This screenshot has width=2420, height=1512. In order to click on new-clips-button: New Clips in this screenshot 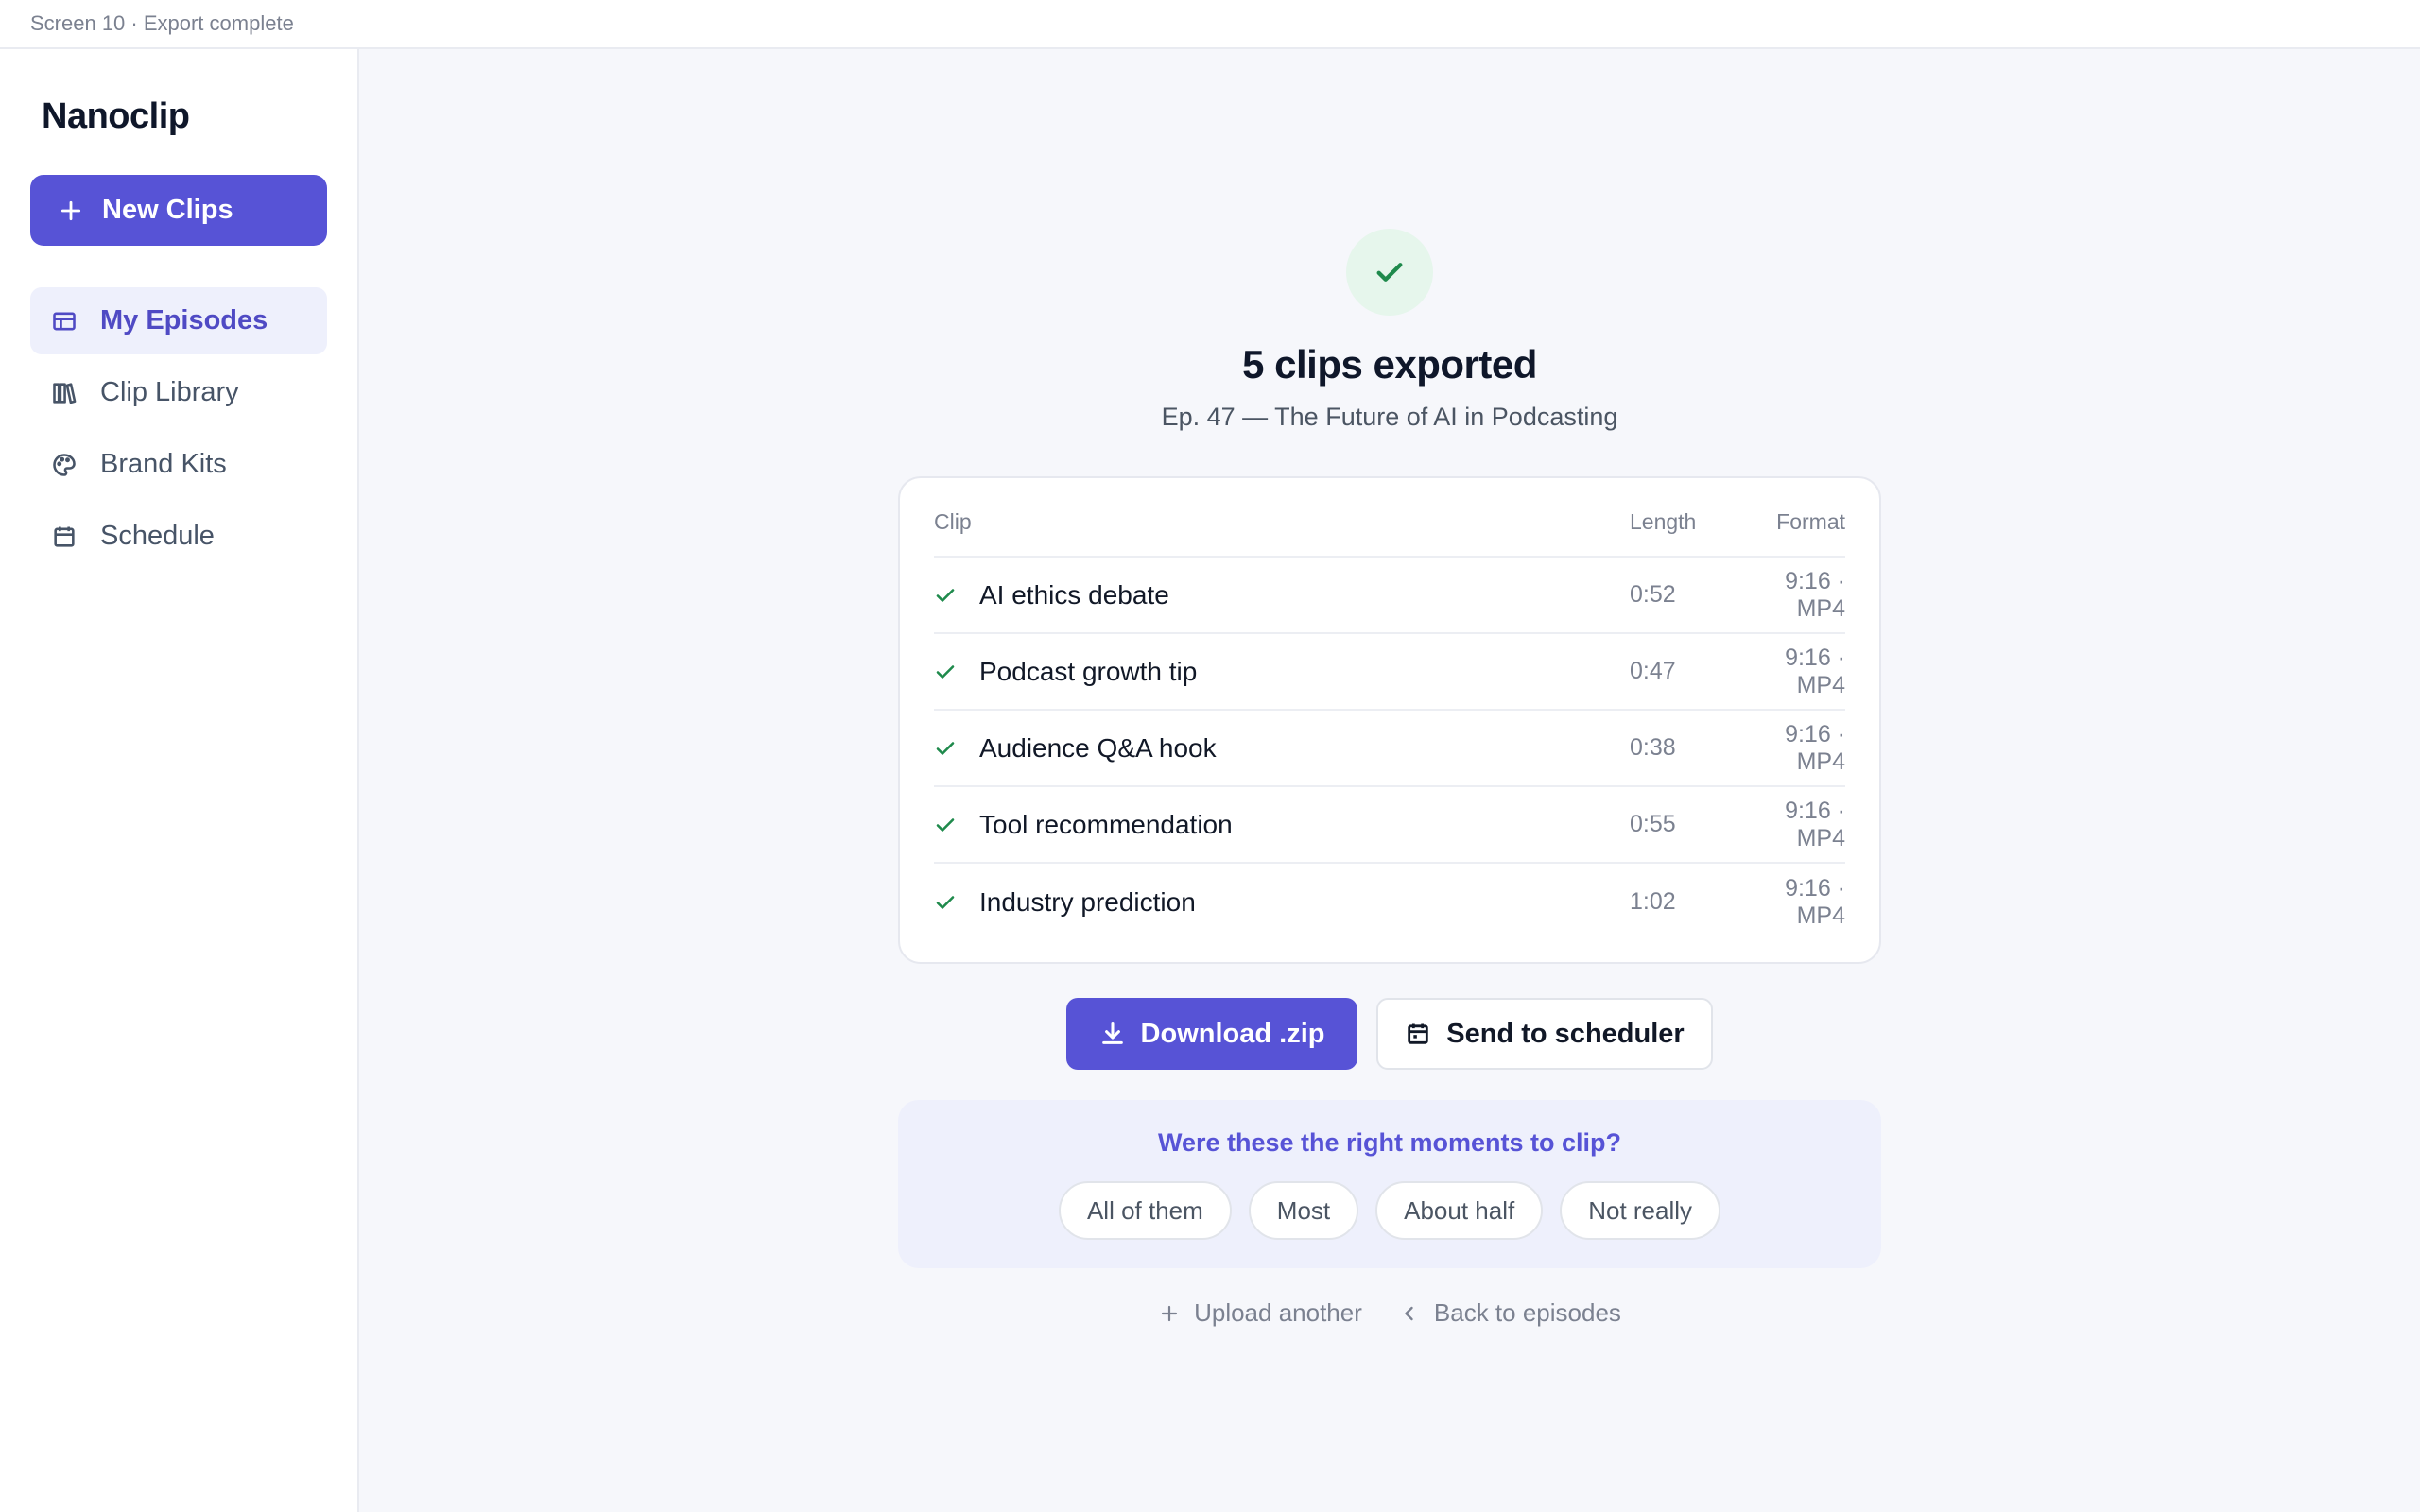, I will do `click(178, 210)`.